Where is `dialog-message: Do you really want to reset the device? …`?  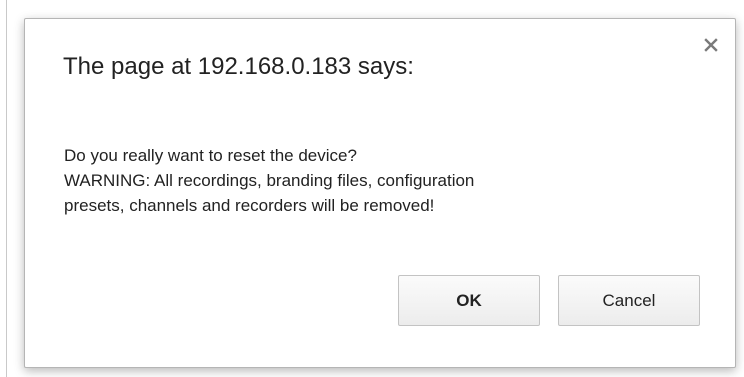 dialog-message: Do you really want to reset the device? … is located at coordinates (269, 180).